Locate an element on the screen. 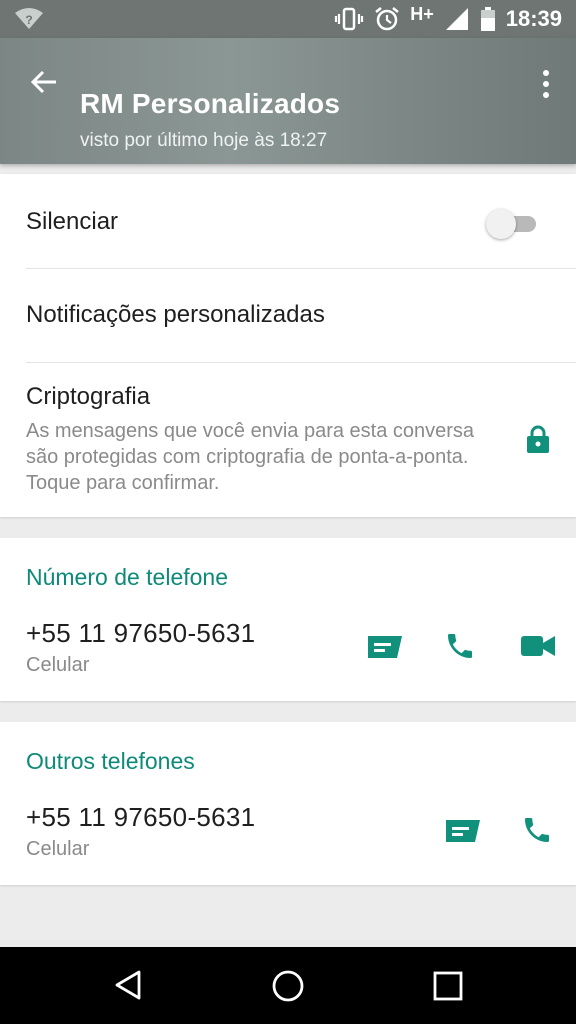 Image resolution: width=576 pixels, height=1024 pixels. navigation-bar is located at coordinates (288, 985).